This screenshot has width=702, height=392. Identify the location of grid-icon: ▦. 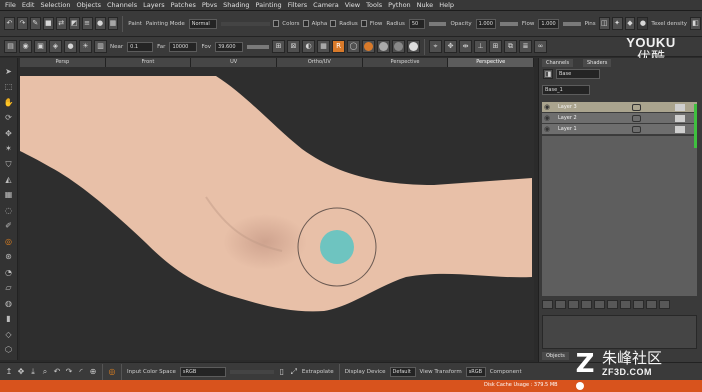
(9, 195).